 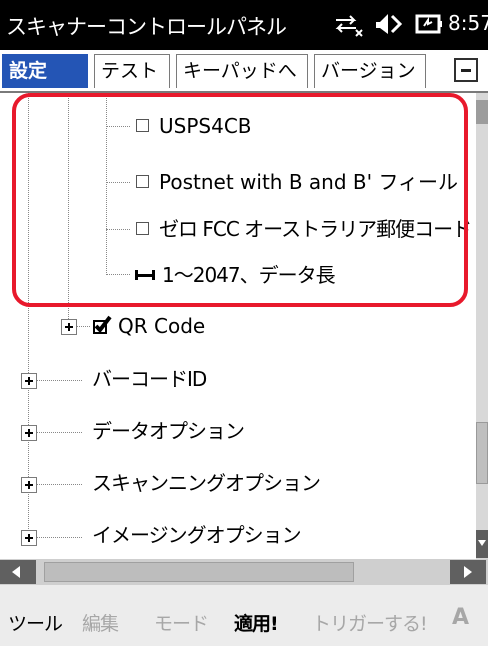 I want to click on clock: 8:57, so click(x=468, y=23).